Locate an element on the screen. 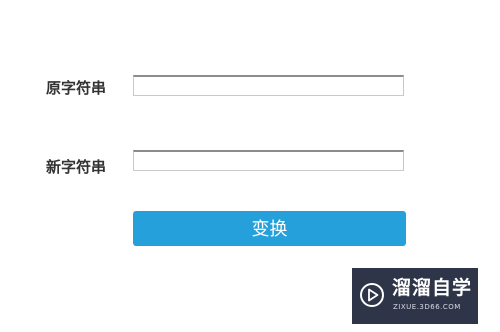 The width and height of the screenshot is (500, 332). new-string-label: 新字符串 is located at coordinates (76, 167).